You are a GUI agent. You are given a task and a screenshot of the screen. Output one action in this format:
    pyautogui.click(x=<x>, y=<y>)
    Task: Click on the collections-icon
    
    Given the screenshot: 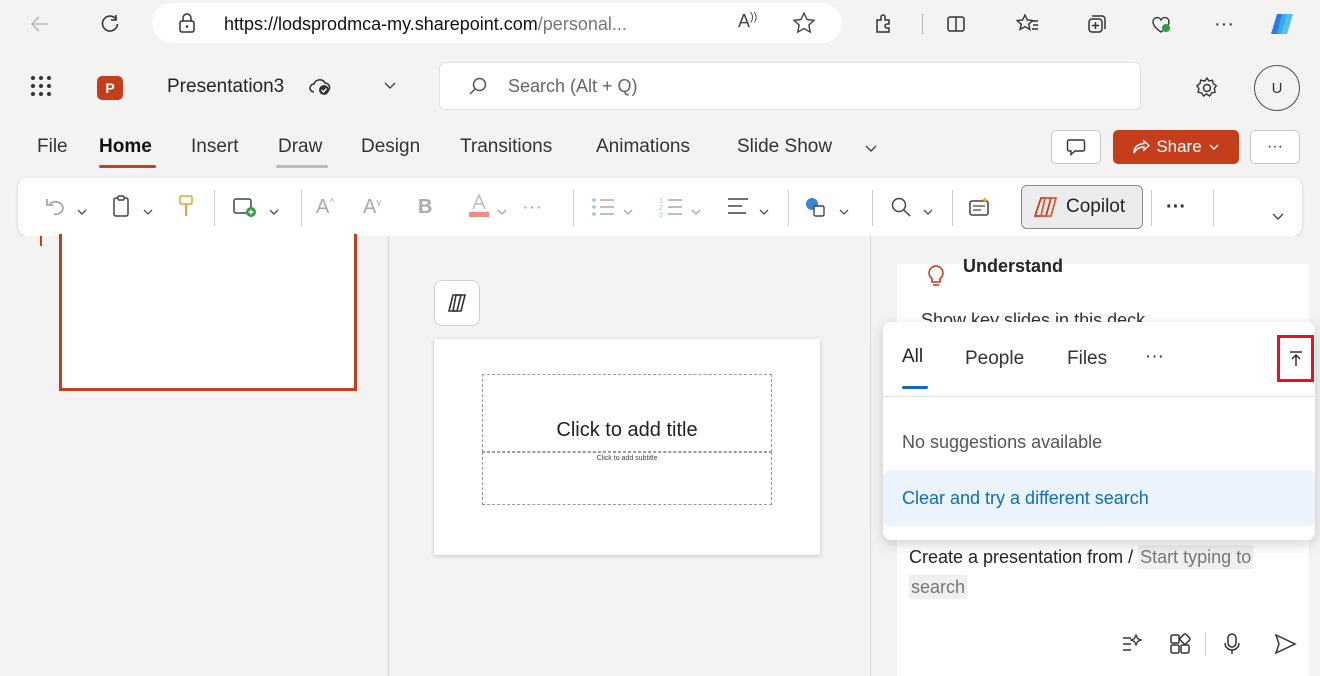 What is the action you would take?
    pyautogui.click(x=1096, y=24)
    